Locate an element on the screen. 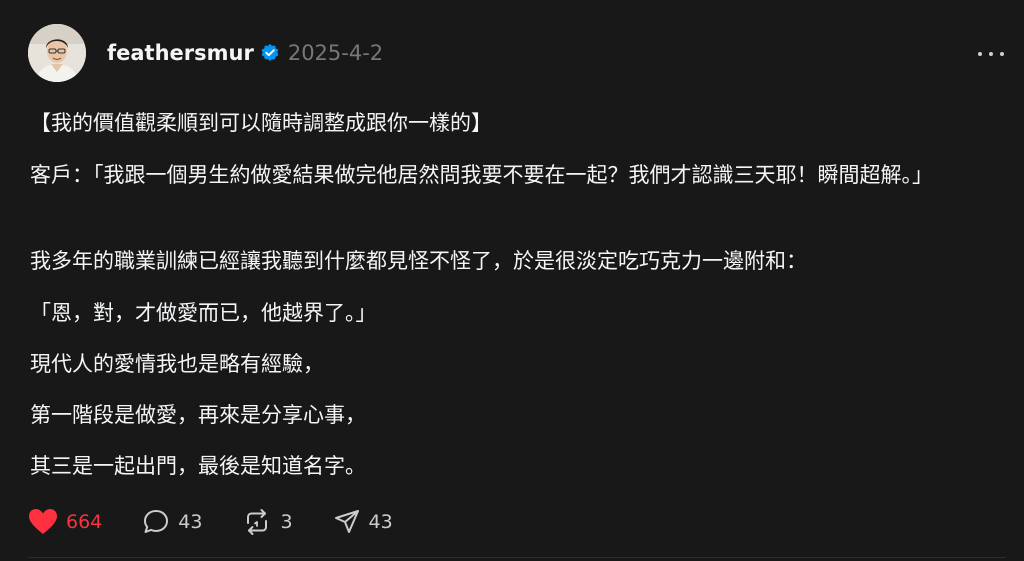 This screenshot has height=561, width=1024. post-paragraph-quote: 「恩，對，才做愛而已，他越界了。」 is located at coordinates (203, 313).